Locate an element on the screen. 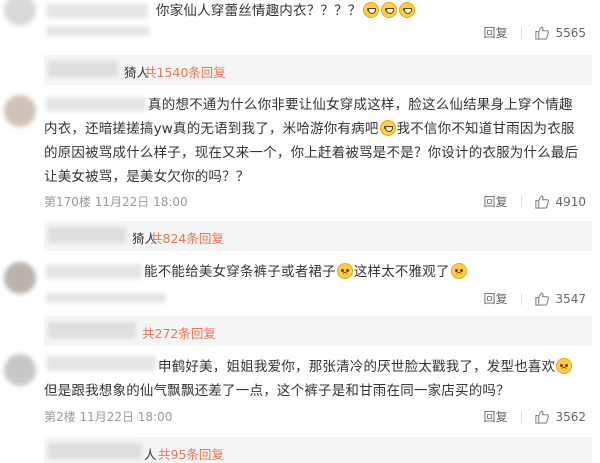  comment-text: 你家仙人穿蕾丝情趣内衣？？？？ is located at coordinates (346, 11).